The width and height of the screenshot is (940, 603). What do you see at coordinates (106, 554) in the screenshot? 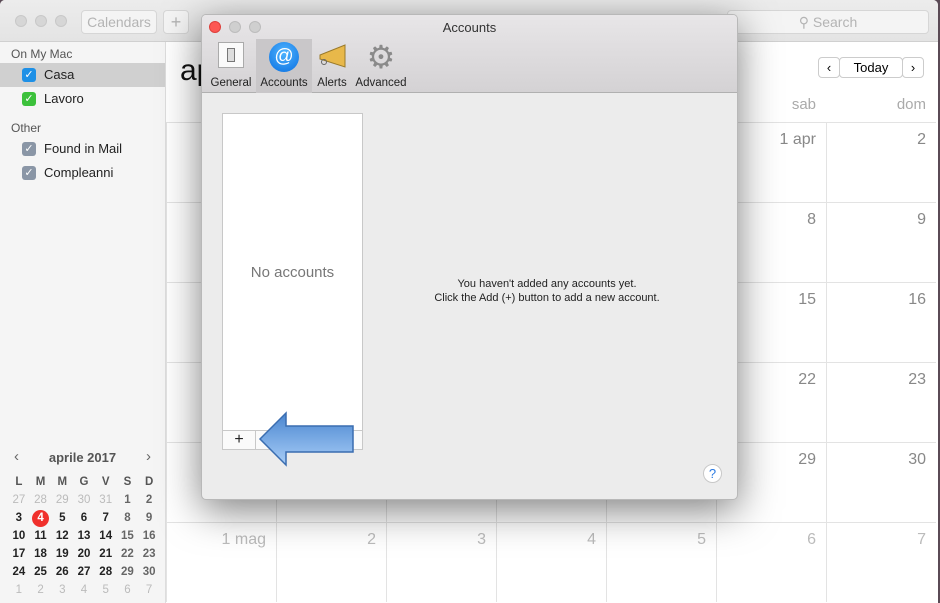
I see `mini-day: 21` at bounding box center [106, 554].